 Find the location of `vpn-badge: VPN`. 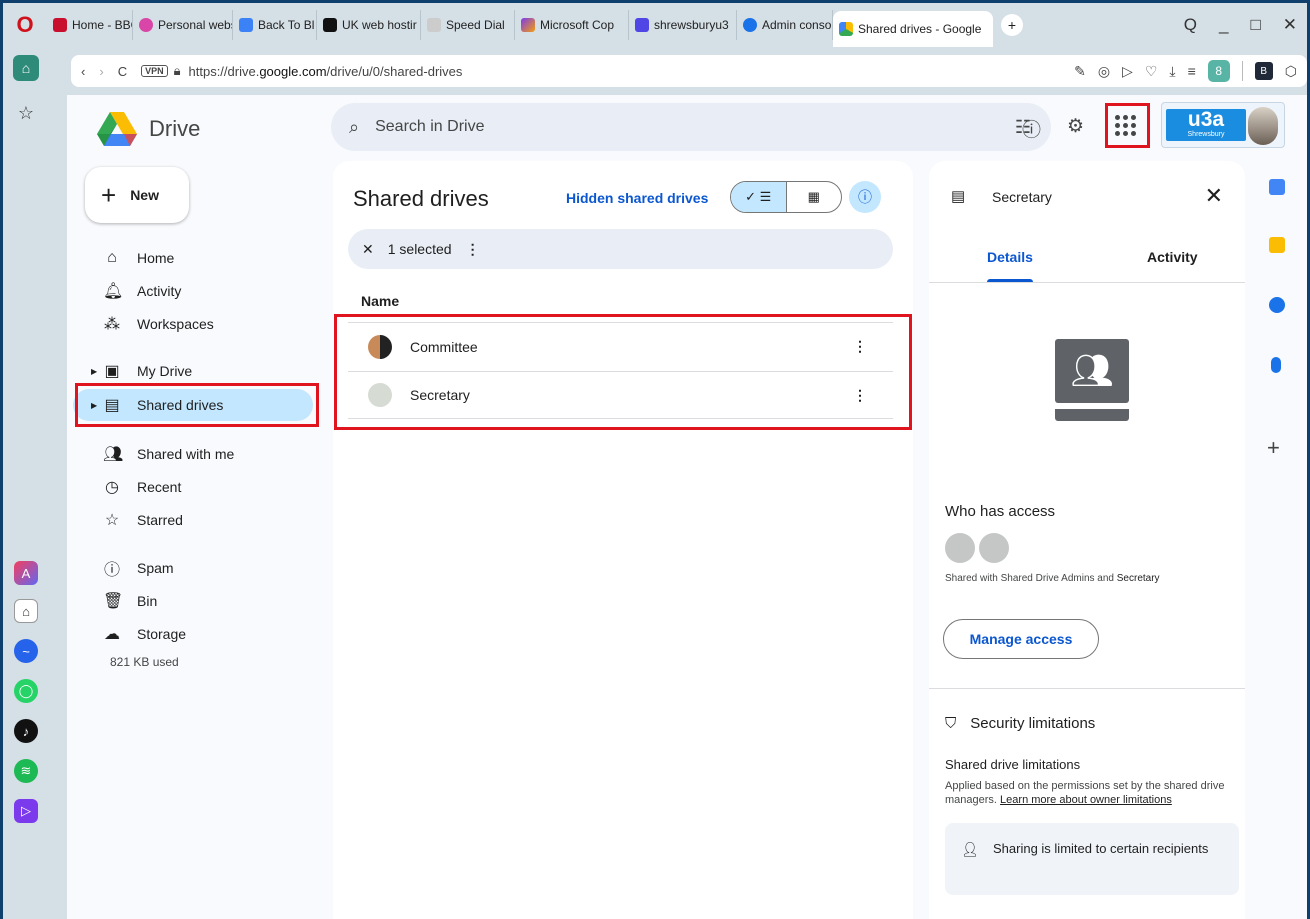

vpn-badge: VPN is located at coordinates (154, 71).